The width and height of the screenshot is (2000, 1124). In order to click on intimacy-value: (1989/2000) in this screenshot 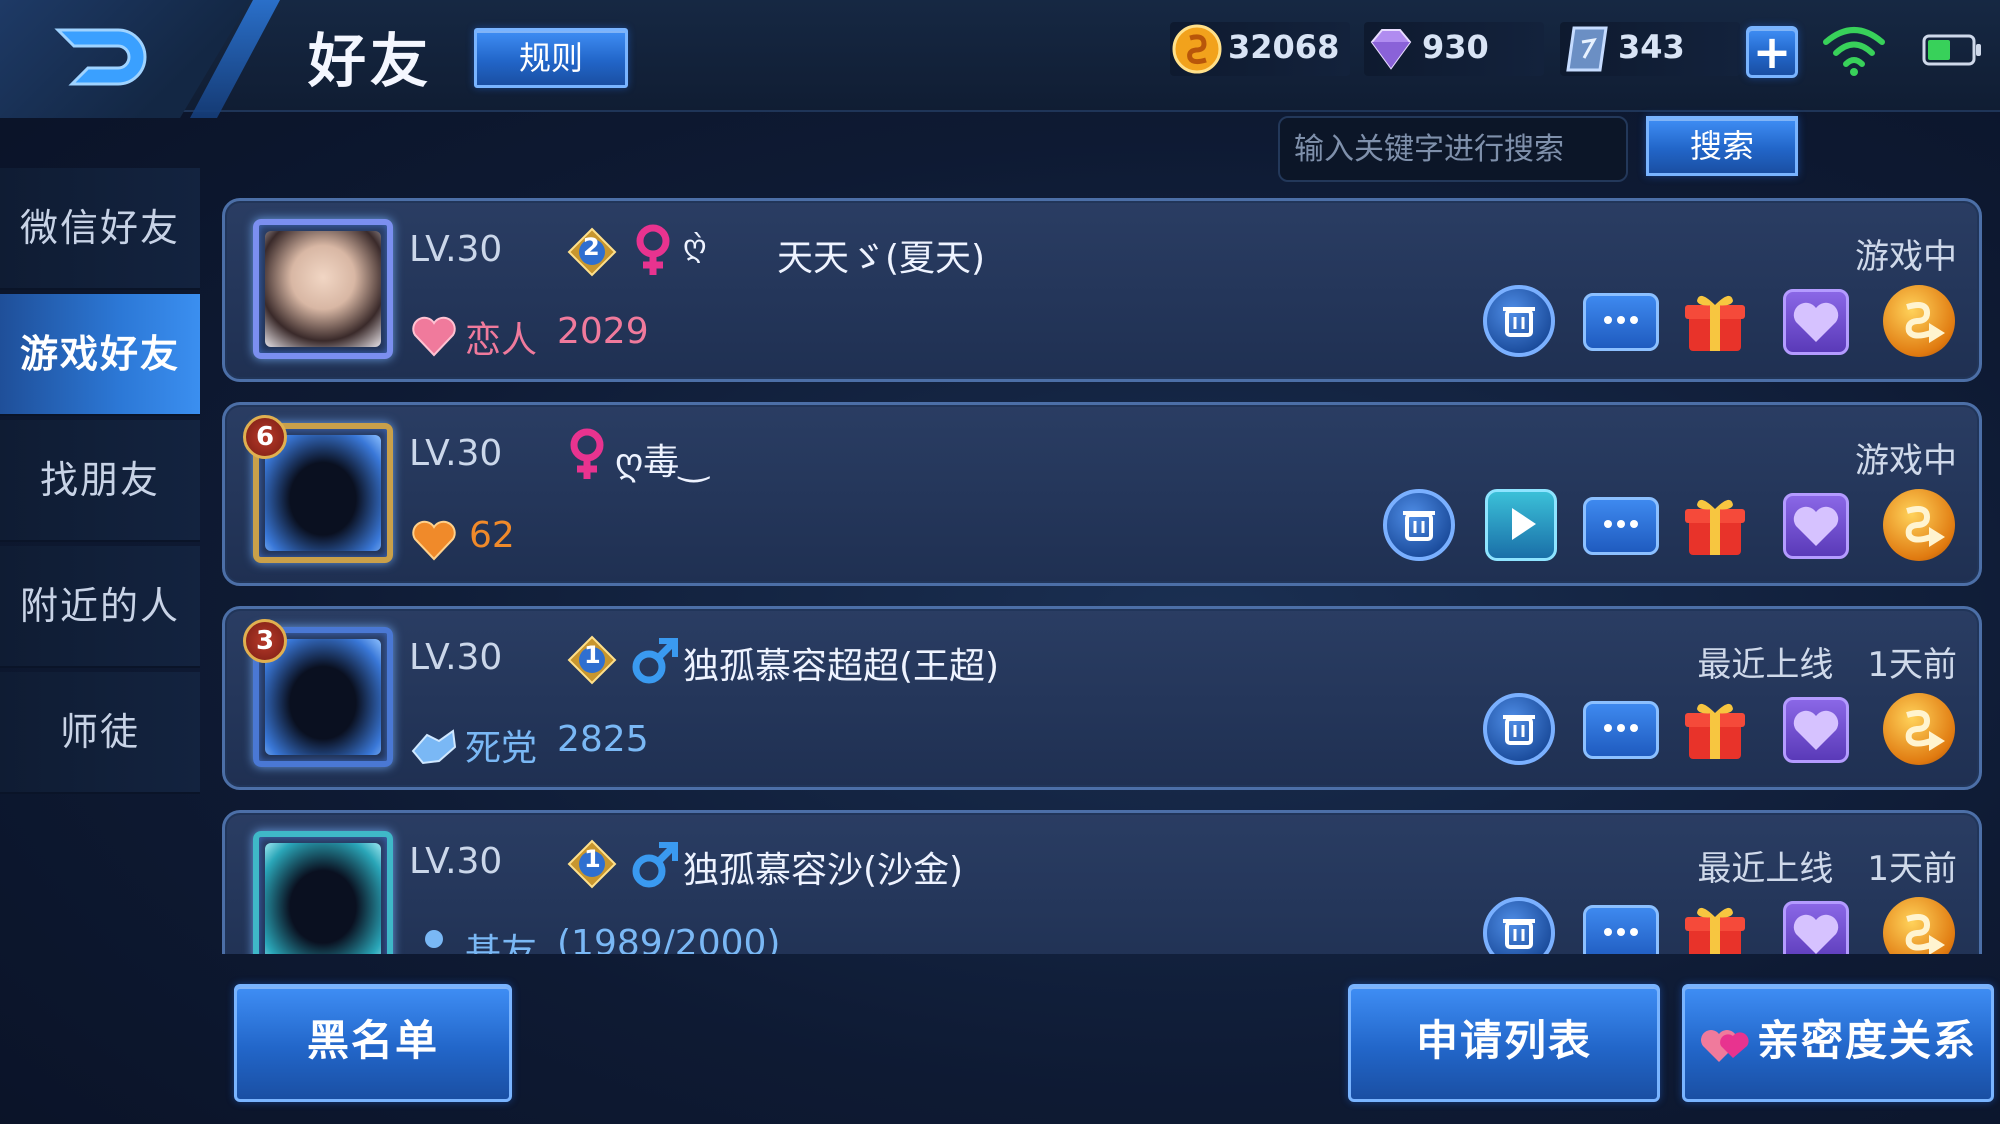, I will do `click(669, 938)`.